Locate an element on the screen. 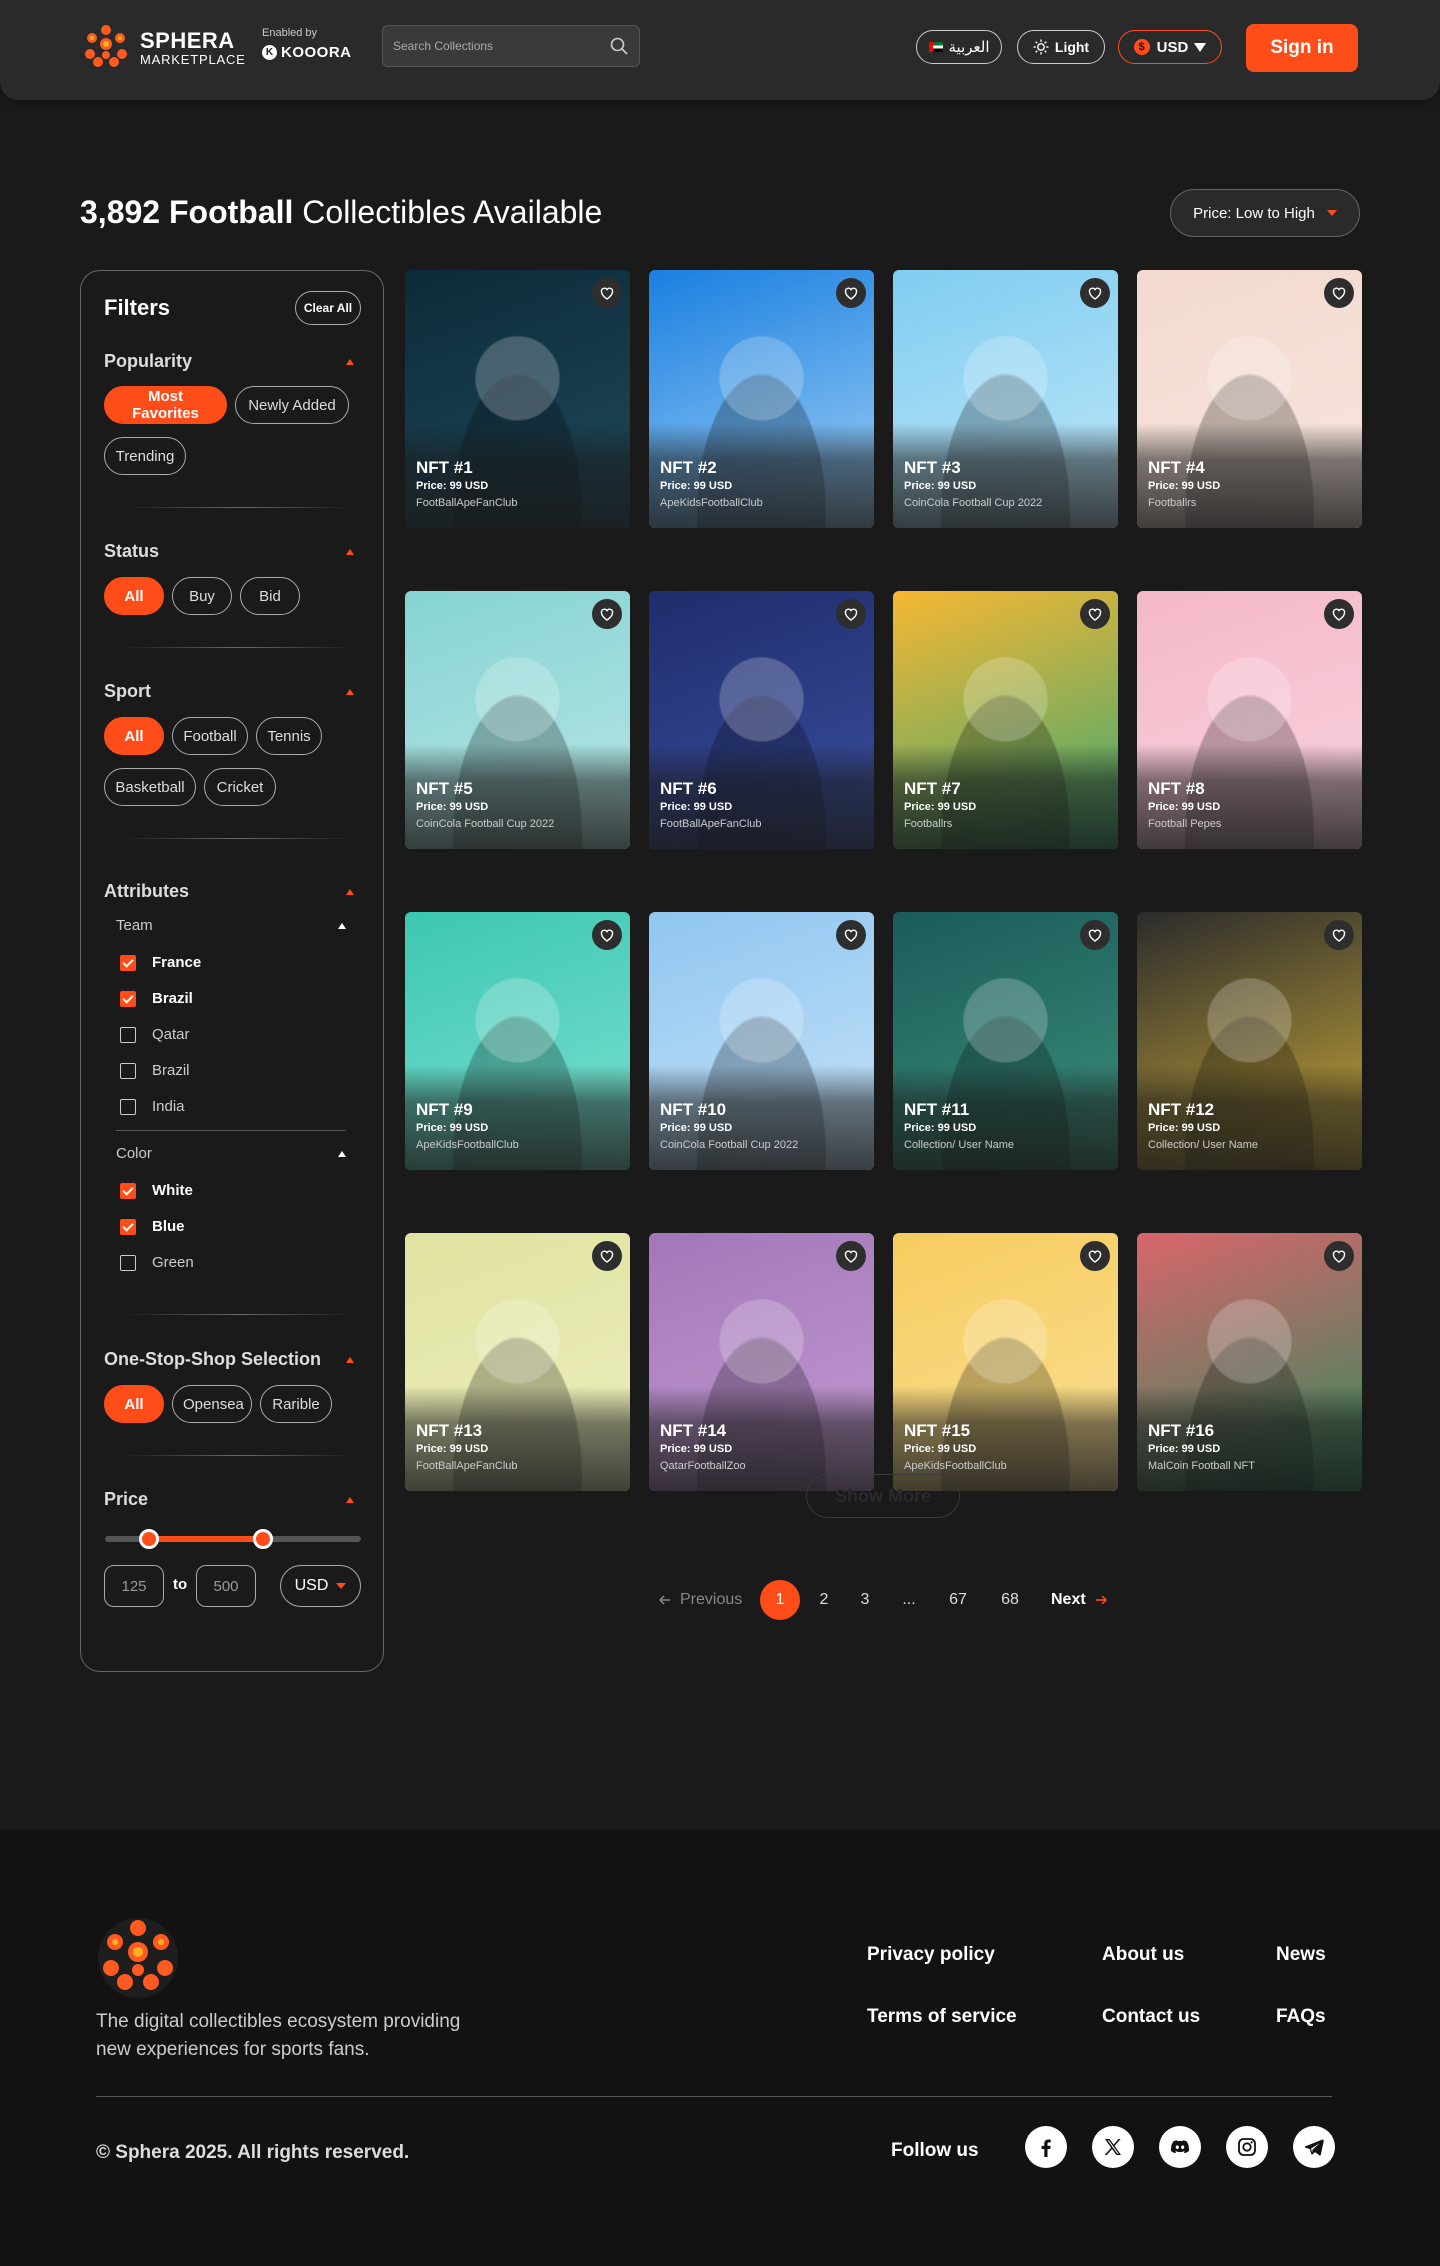  chip-sport-tennis: Tennis is located at coordinates (289, 736).